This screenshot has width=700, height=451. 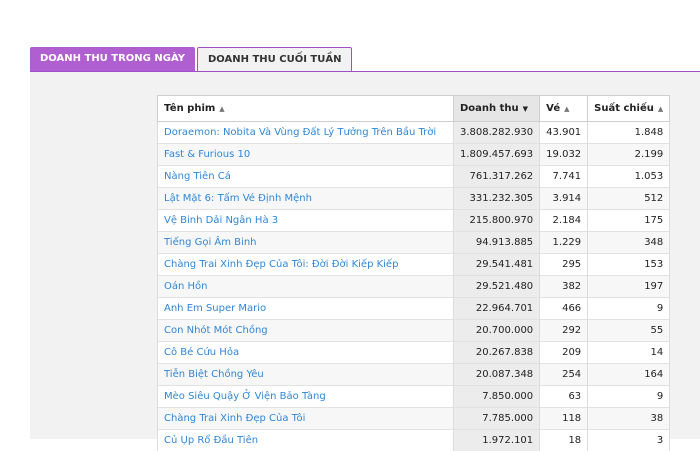 I want to click on table-row: Tiếng Gọi Âm Binh94.913.8851.229348, so click(x=414, y=243).